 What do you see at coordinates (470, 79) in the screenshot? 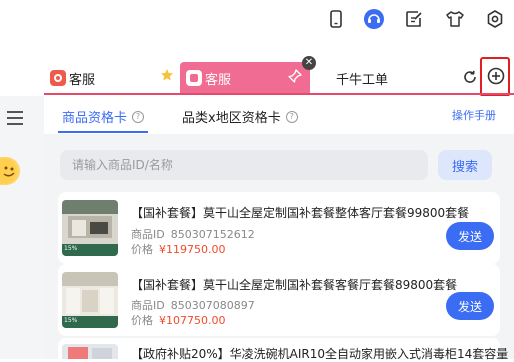
I see `refresh-icon` at bounding box center [470, 79].